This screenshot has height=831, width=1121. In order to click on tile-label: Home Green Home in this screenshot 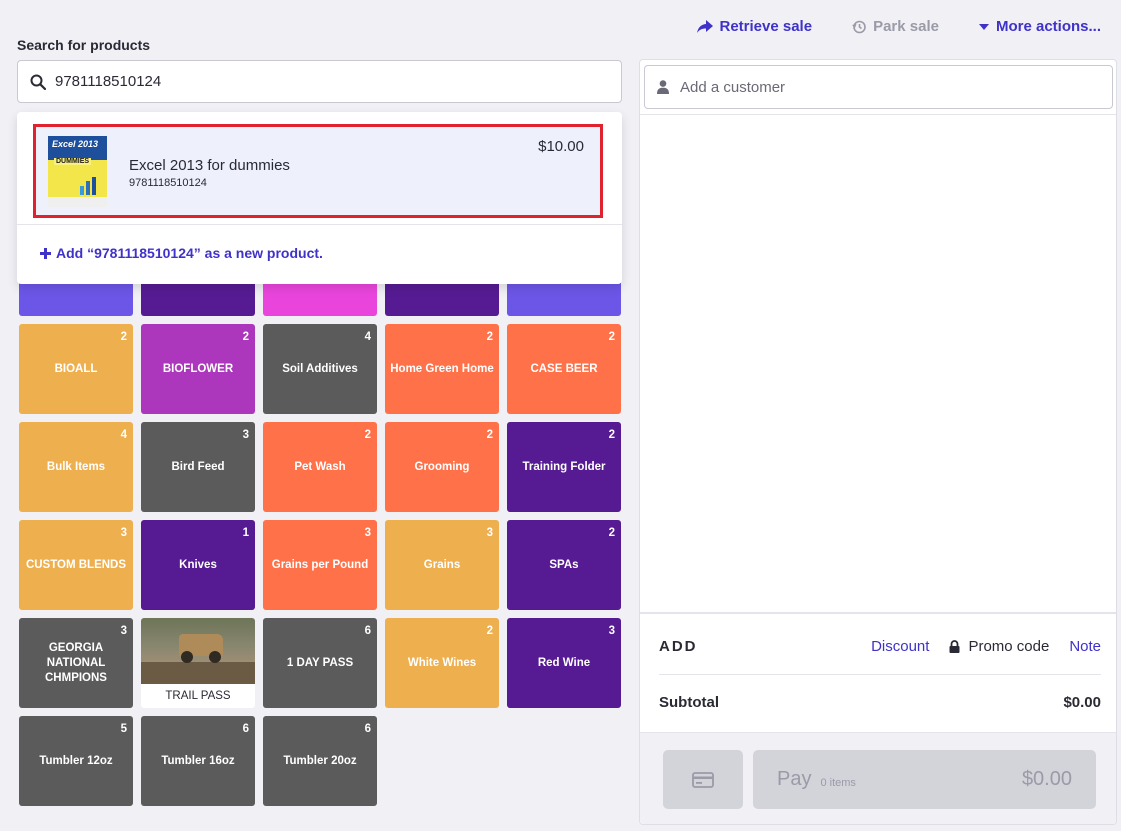, I will do `click(442, 368)`.